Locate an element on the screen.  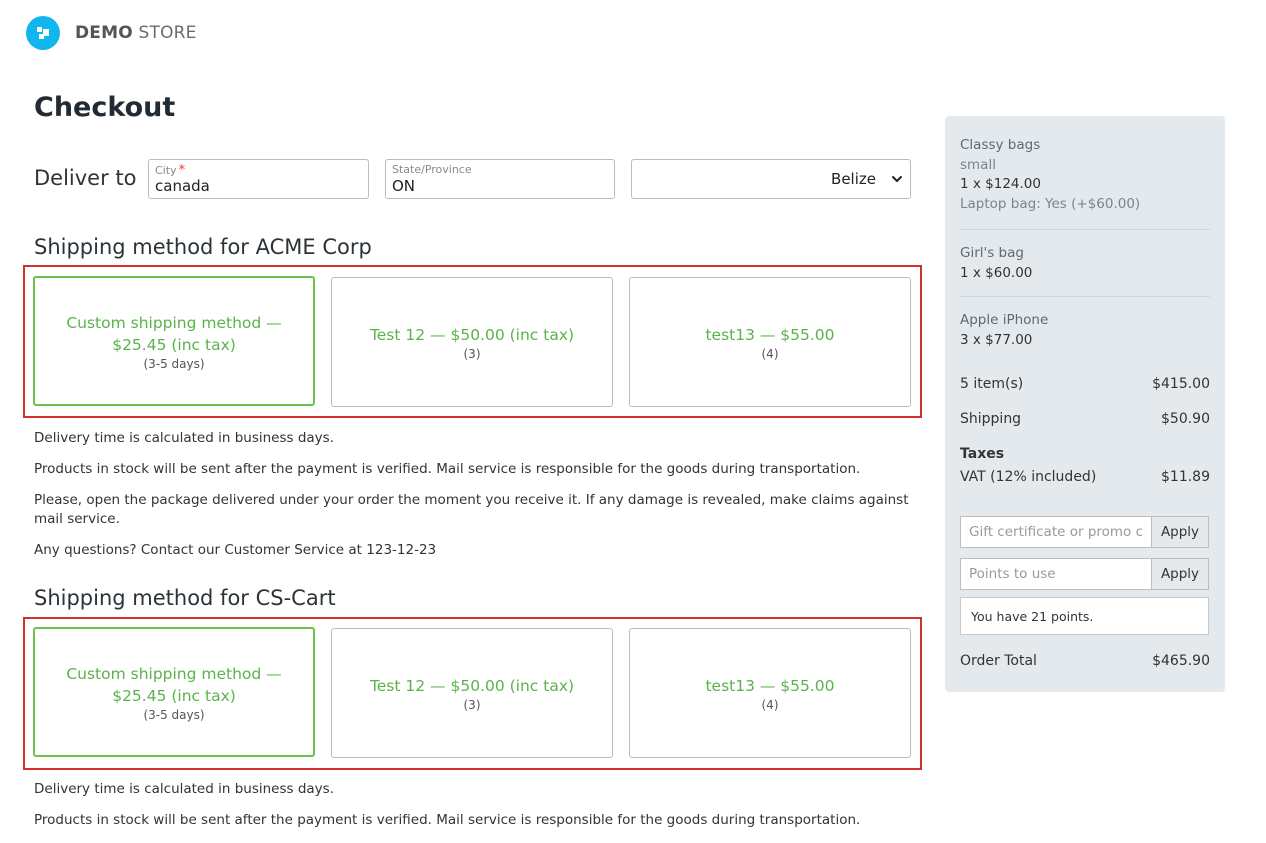
product-qty-price: 1 x $124.00 is located at coordinates (1000, 184).